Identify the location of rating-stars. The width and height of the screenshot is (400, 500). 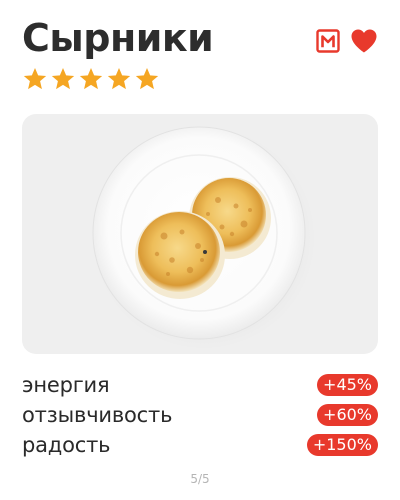
(91, 79).